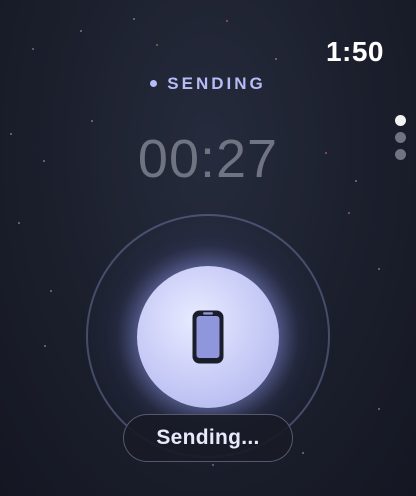 The width and height of the screenshot is (416, 496). What do you see at coordinates (216, 83) in the screenshot?
I see `status-label: SENDING` at bounding box center [216, 83].